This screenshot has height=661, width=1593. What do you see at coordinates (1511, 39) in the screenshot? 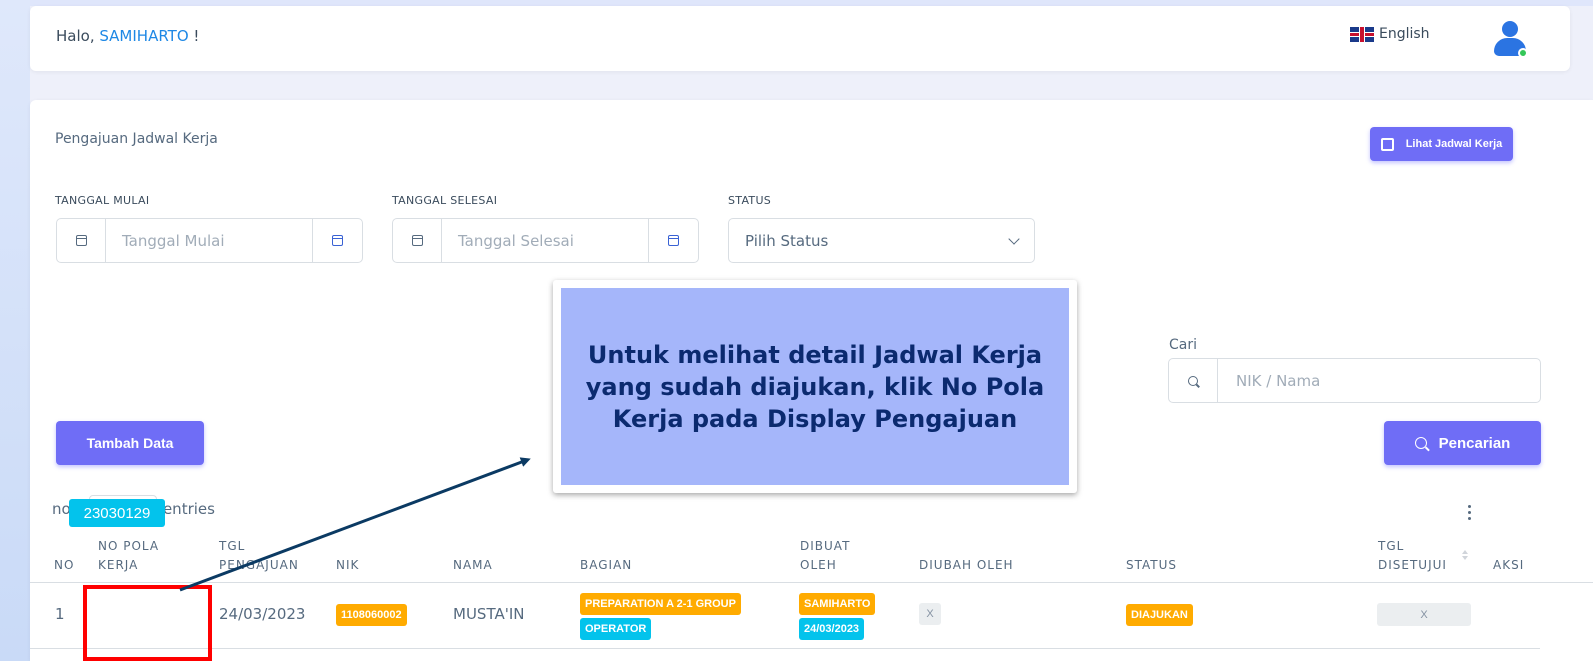
I see `avatar` at bounding box center [1511, 39].